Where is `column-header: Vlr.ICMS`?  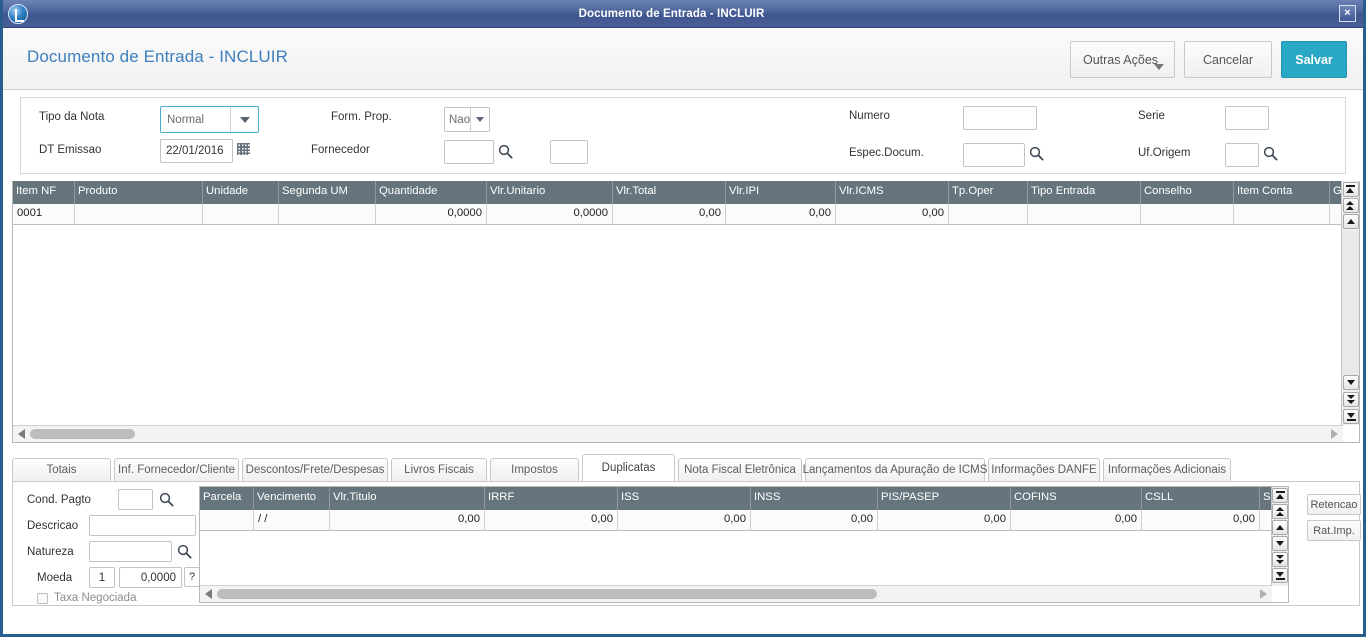 column-header: Vlr.ICMS is located at coordinates (892, 192).